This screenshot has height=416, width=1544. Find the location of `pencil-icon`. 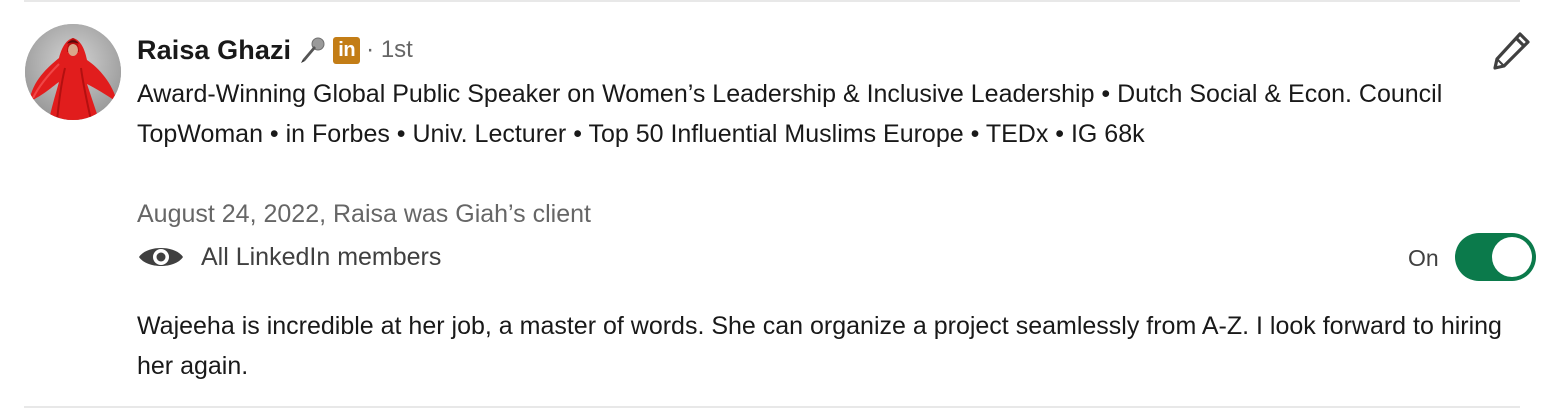

pencil-icon is located at coordinates (1511, 51).